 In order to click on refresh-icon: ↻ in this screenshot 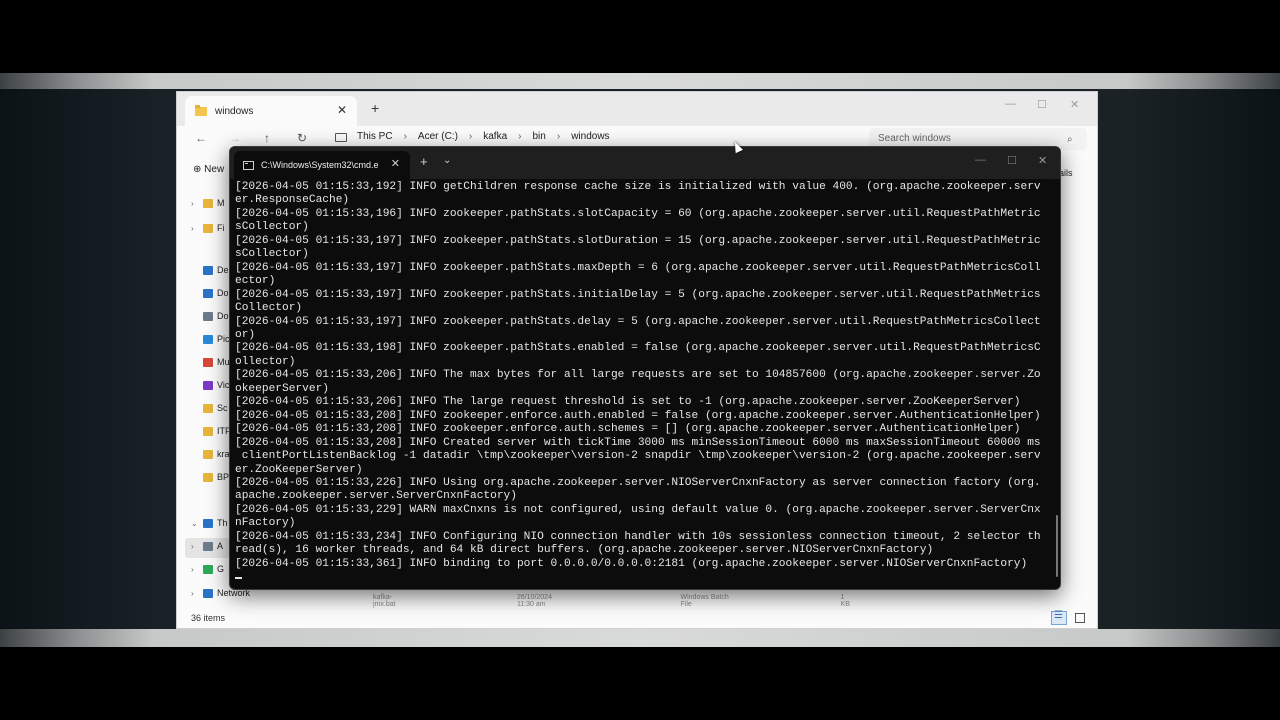, I will do `click(302, 138)`.